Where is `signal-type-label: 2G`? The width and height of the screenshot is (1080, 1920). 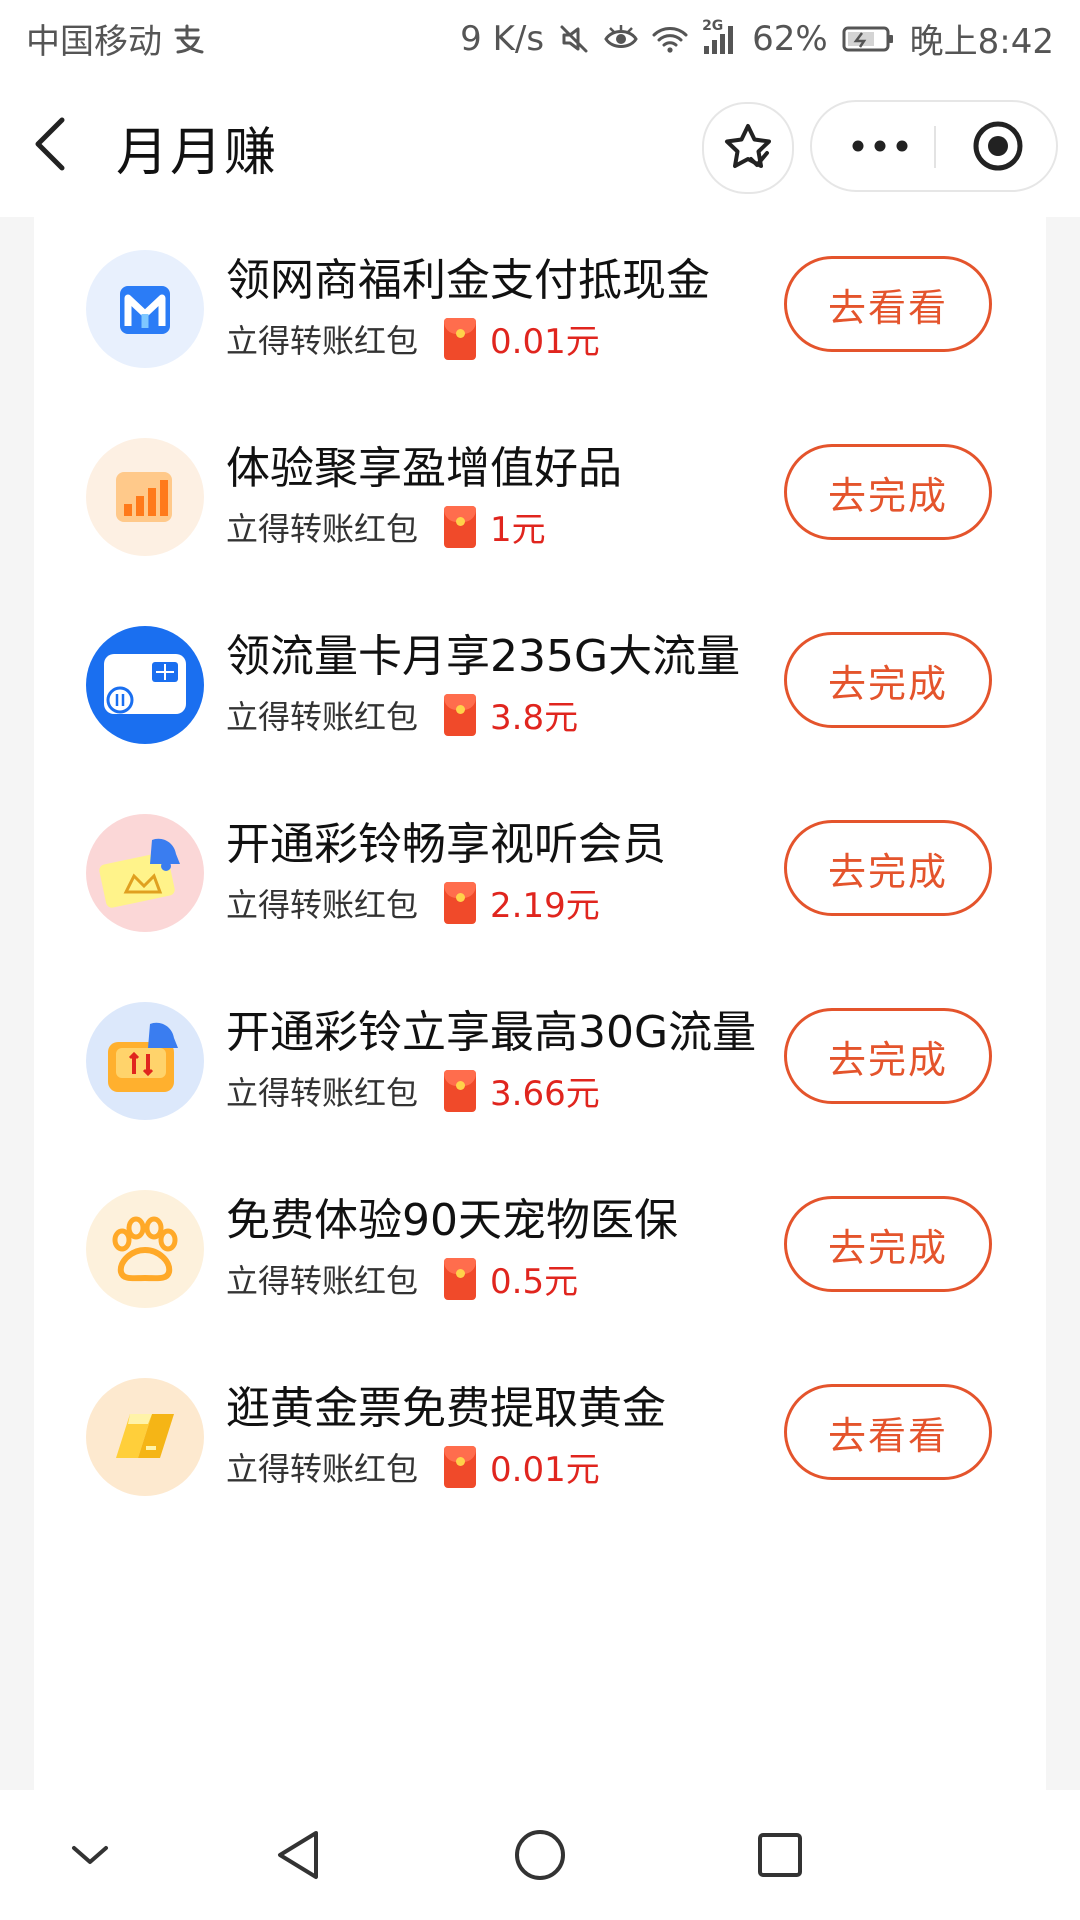 signal-type-label: 2G is located at coordinates (713, 25).